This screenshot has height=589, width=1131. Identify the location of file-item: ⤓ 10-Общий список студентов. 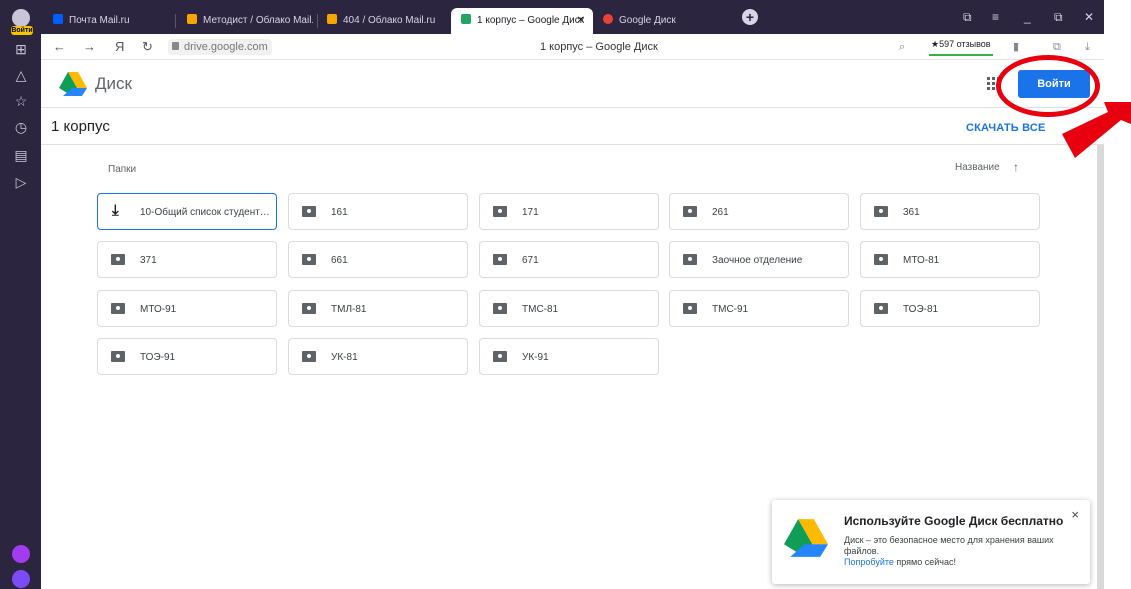
(187, 211).